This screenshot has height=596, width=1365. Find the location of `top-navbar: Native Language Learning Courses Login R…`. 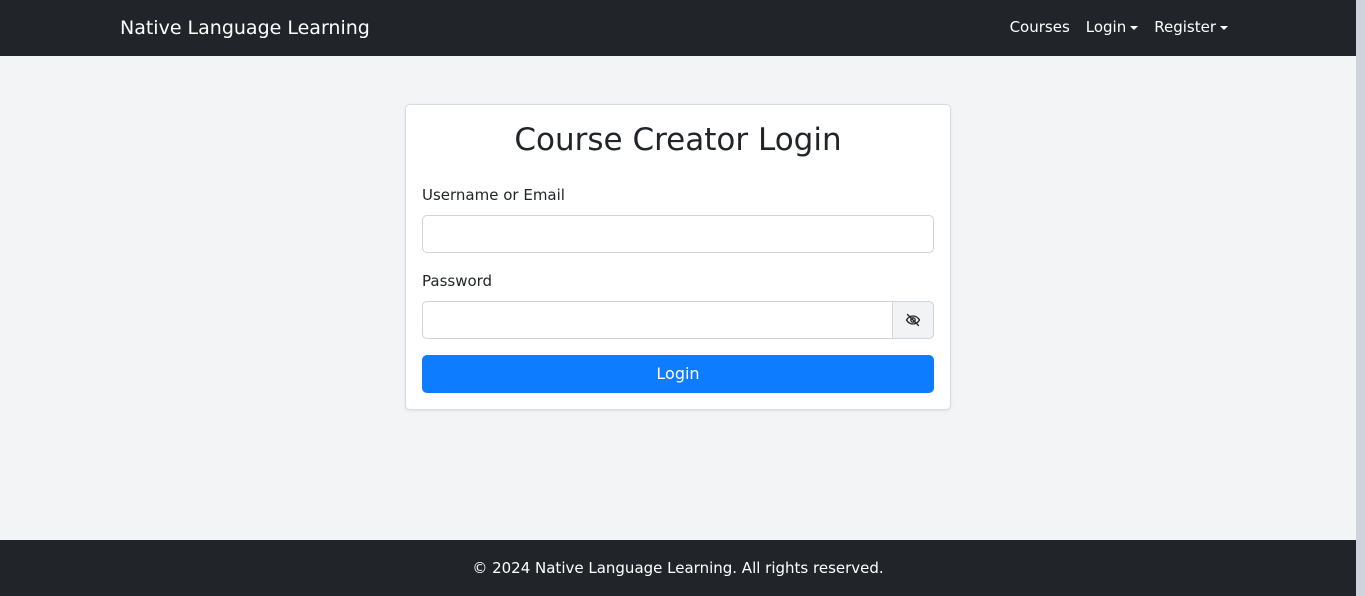

top-navbar: Native Language Learning Courses Login R… is located at coordinates (678, 28).